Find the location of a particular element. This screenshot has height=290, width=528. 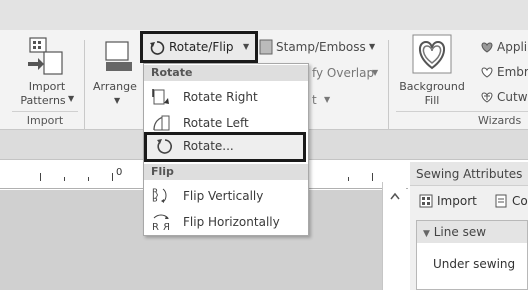

chevron-down-icon: ▼ is located at coordinates (246, 46).